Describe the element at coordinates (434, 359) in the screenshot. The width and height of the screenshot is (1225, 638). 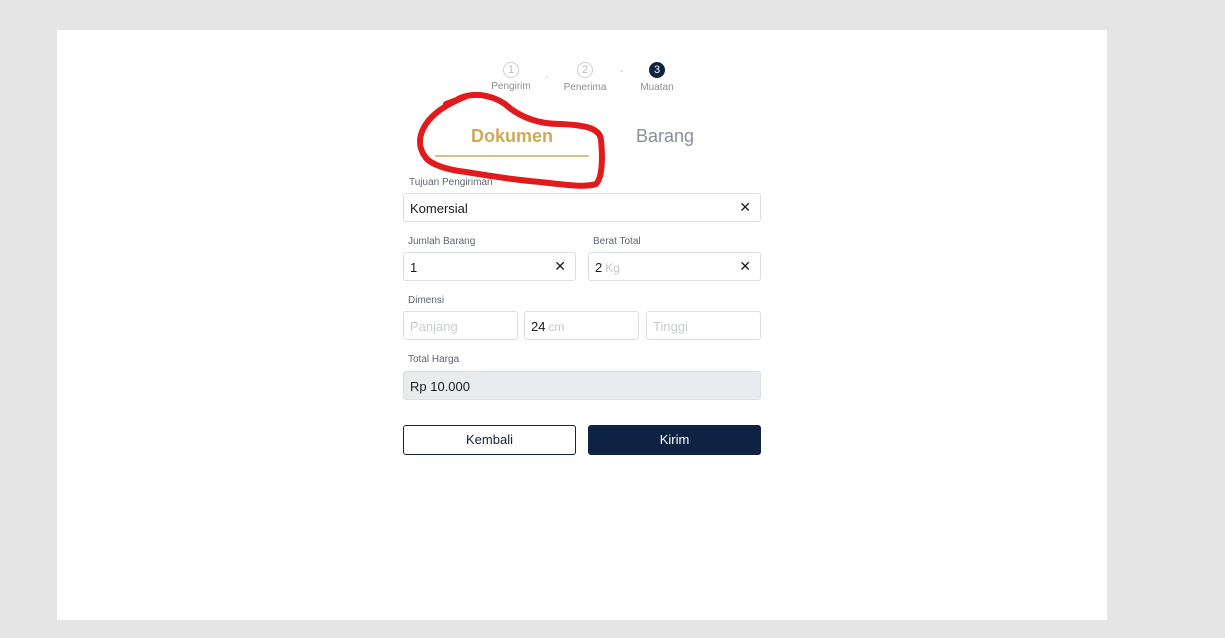
I see `total-harga-label: Total Harga` at that location.